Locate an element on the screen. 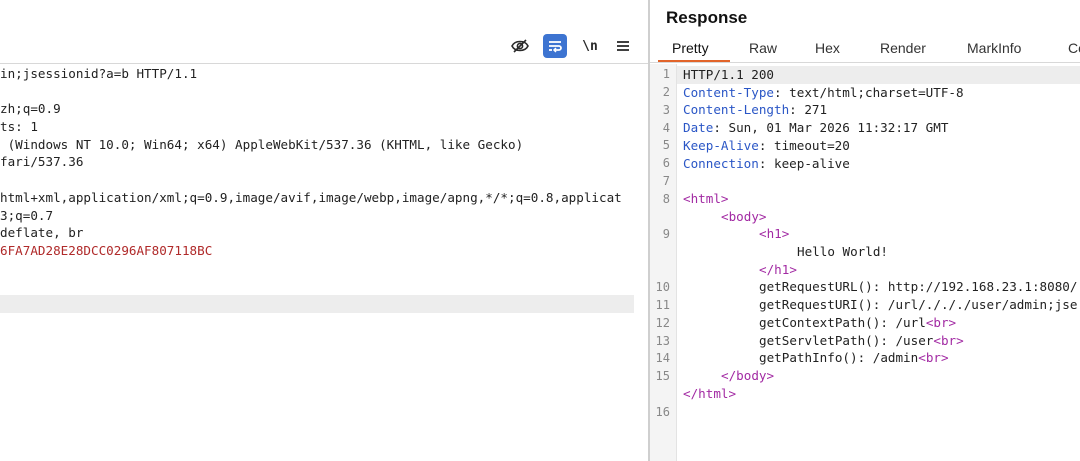 Image resolution: width=1080 pixels, height=461 pixels. html-open-tag: <html> is located at coordinates (706, 198).